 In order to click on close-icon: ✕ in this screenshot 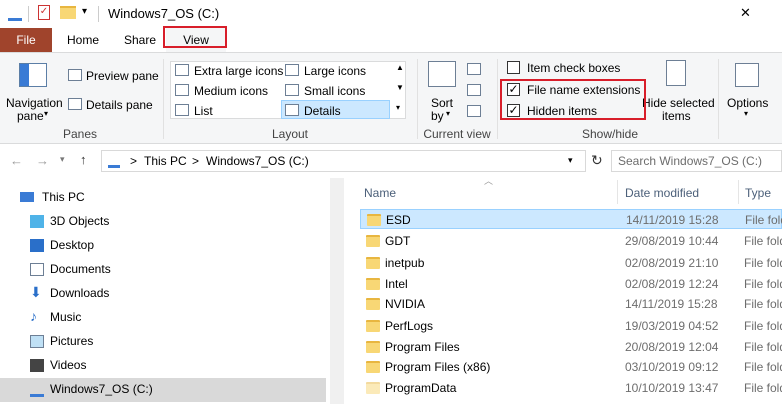, I will do `click(745, 13)`.